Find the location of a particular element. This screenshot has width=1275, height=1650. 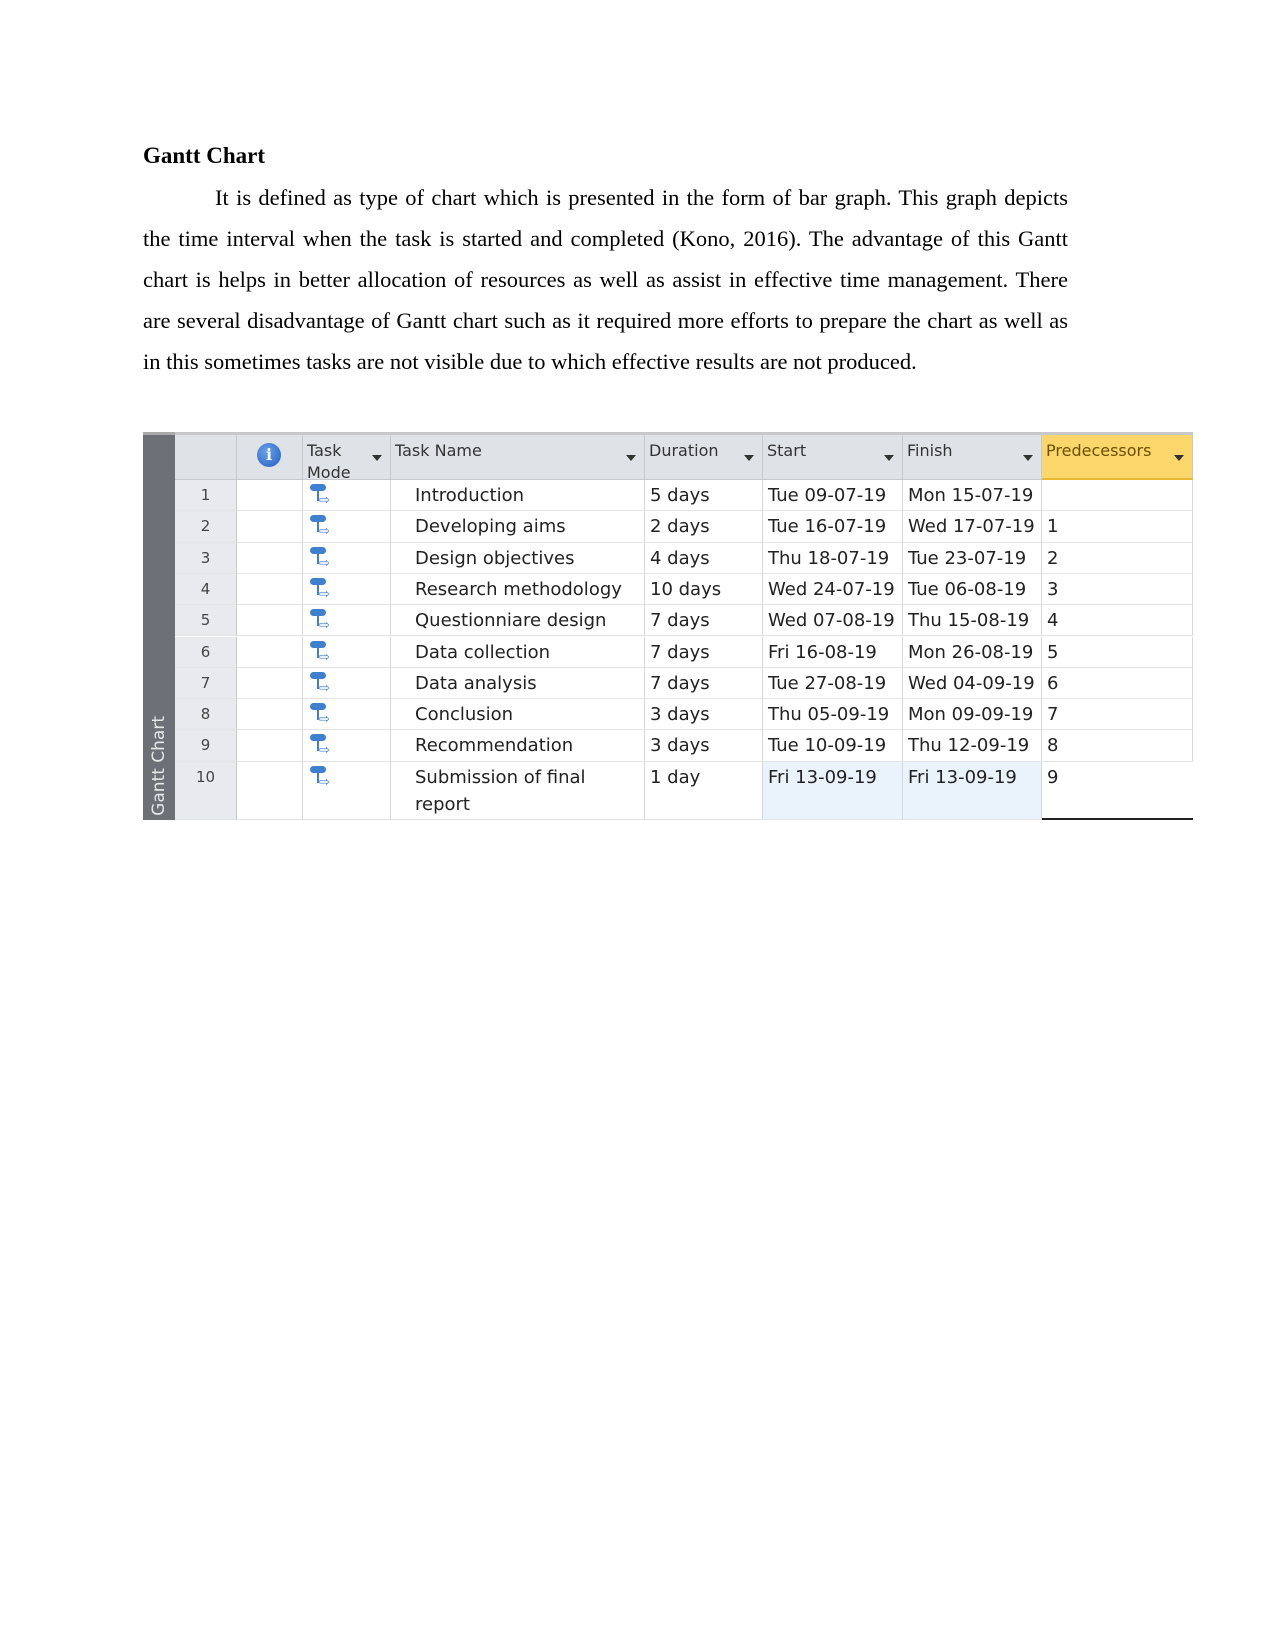

finish-cell: Tue 23-07-19 is located at coordinates (972, 558).